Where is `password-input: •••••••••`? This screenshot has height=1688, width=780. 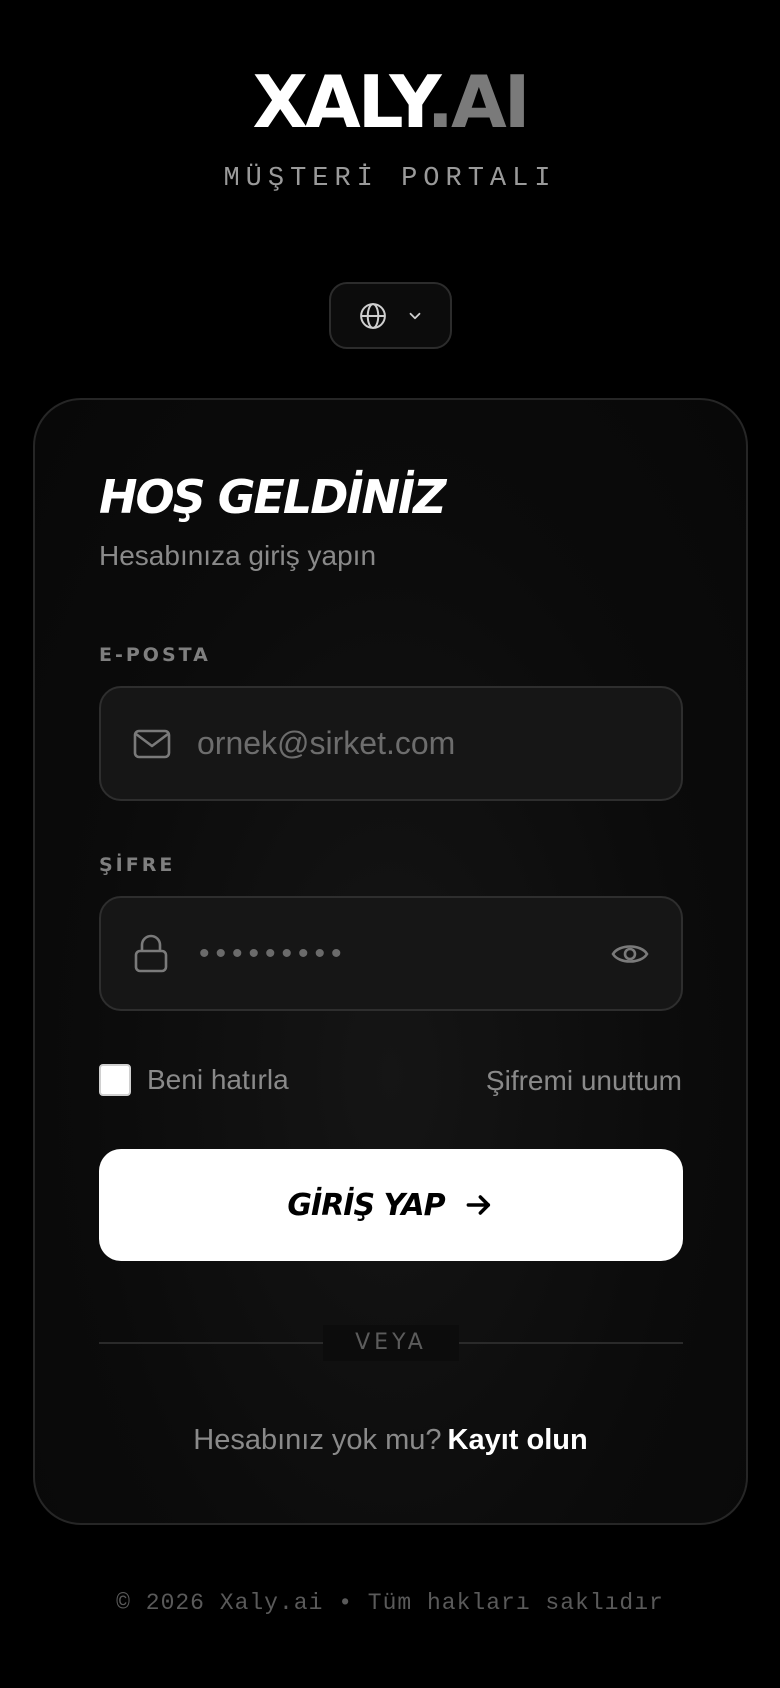
password-input: ••••••••• is located at coordinates (273, 954).